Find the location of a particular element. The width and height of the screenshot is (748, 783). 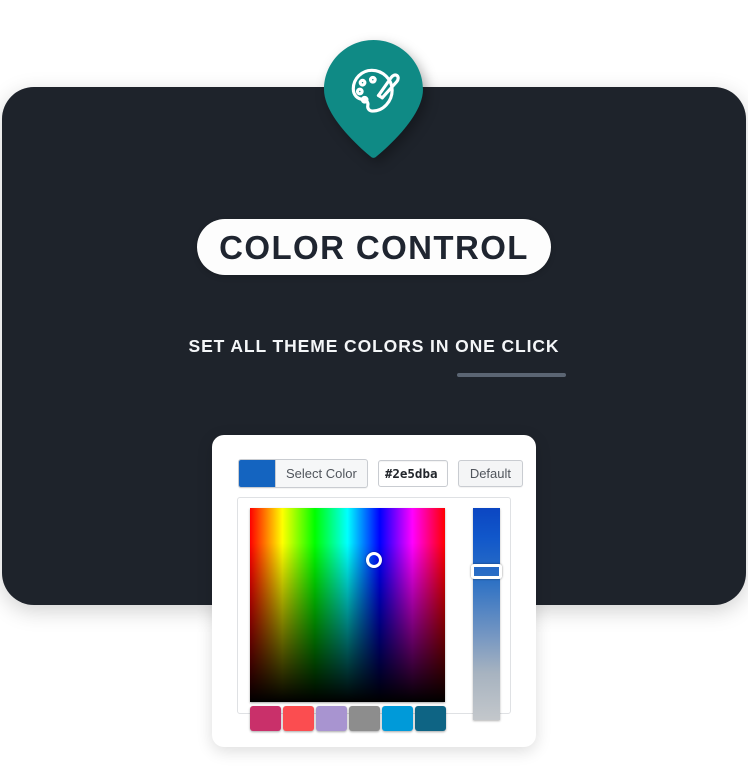

default-color-button: Default is located at coordinates (490, 473).